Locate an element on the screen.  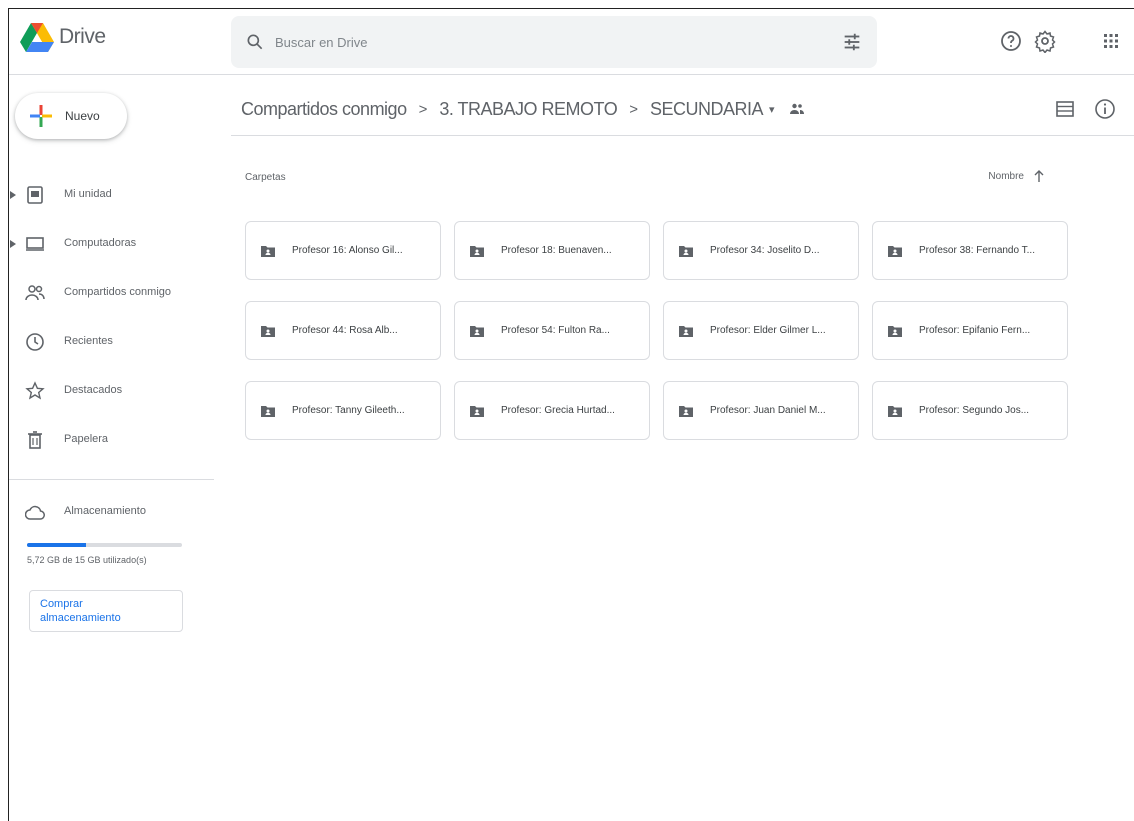
storage-progress-bar is located at coordinates (104, 545).